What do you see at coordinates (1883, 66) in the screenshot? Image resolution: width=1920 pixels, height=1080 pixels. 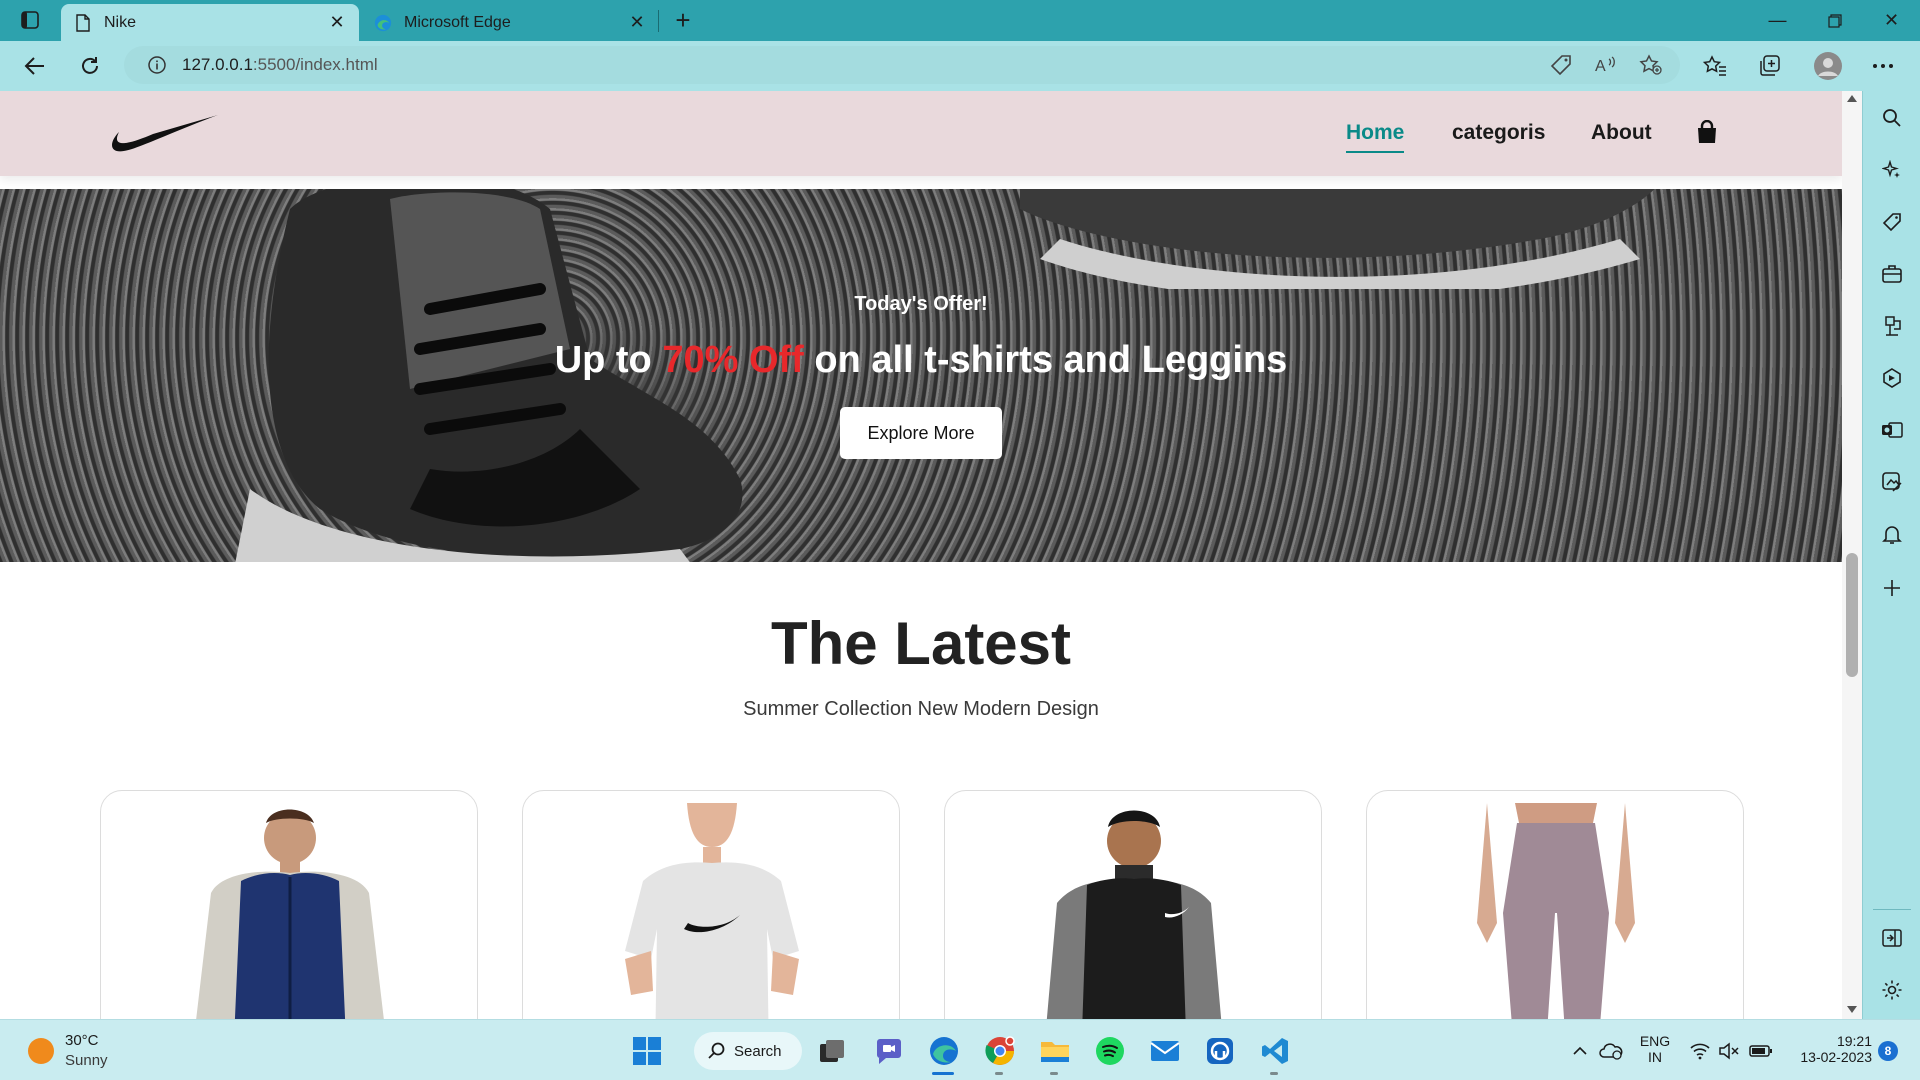 I see `settings-more-icon` at bounding box center [1883, 66].